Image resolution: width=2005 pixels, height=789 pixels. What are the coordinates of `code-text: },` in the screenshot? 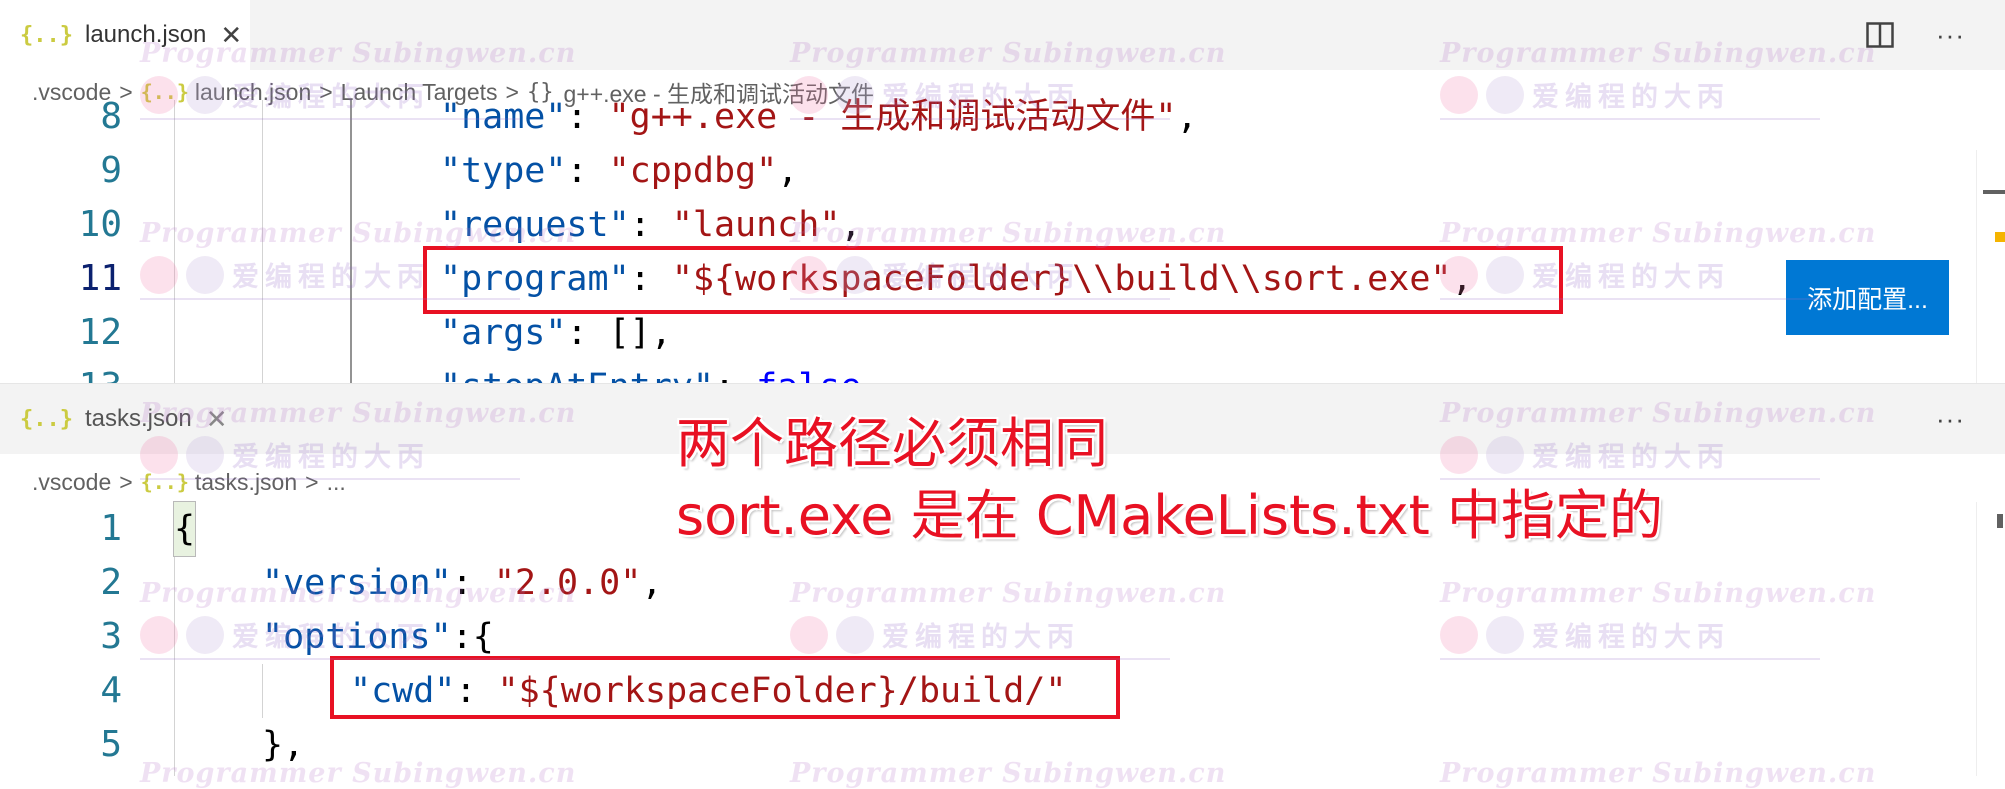 It's located at (283, 745).